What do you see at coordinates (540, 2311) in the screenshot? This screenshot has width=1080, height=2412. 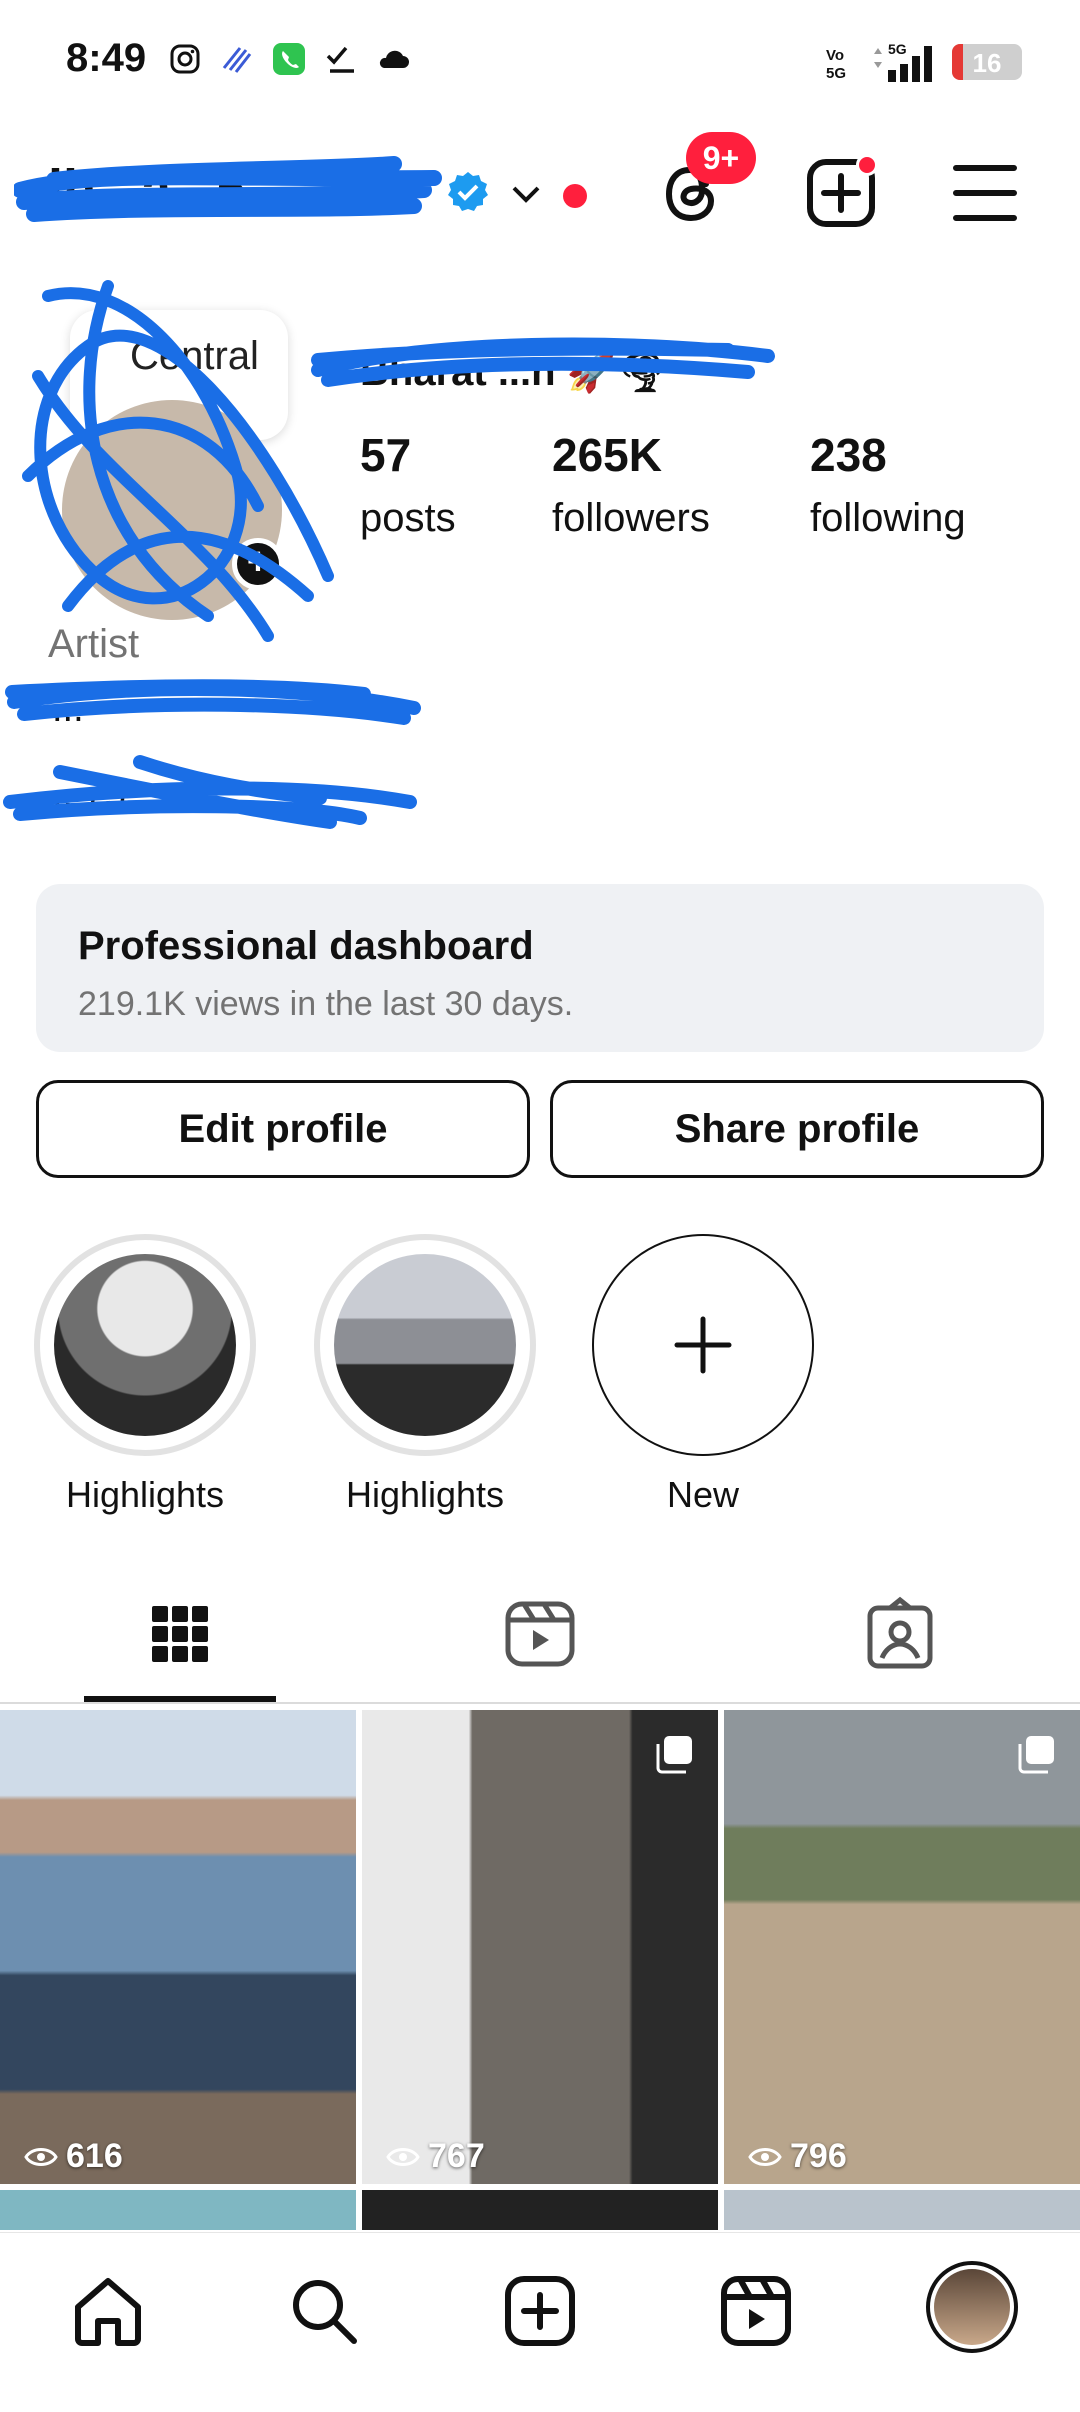 I see `create-icon` at bounding box center [540, 2311].